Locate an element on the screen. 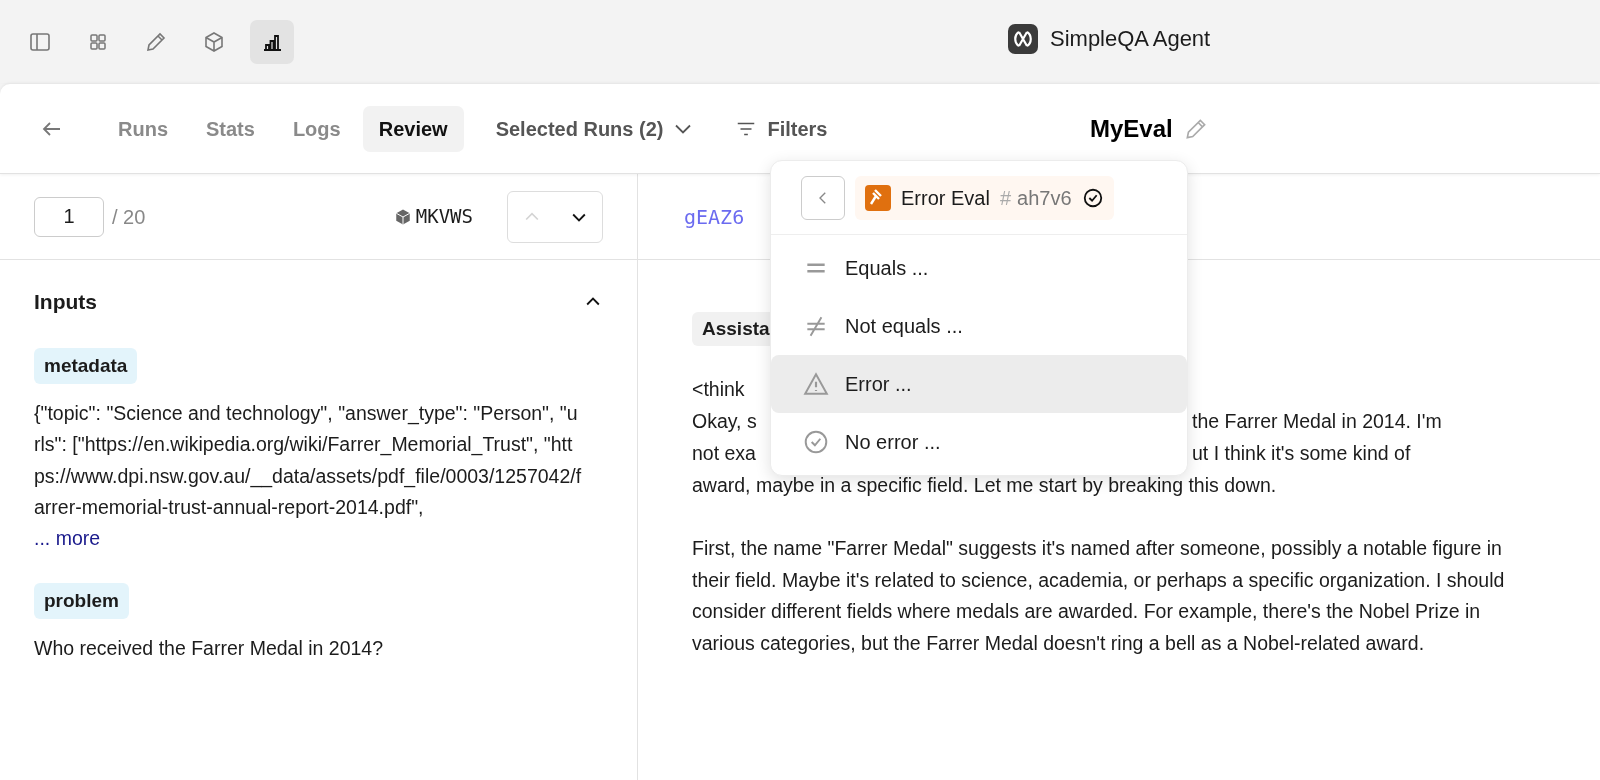  eval-id: ah7v6 is located at coordinates (1044, 198).